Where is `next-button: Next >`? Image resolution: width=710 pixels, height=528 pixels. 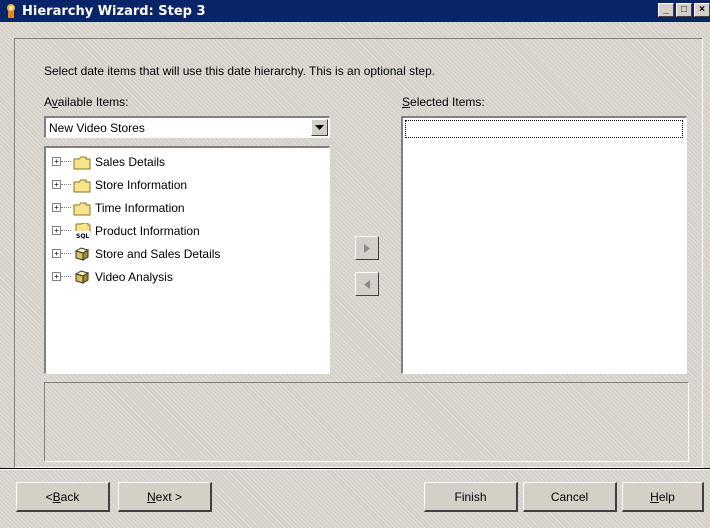
next-button: Next > is located at coordinates (165, 497).